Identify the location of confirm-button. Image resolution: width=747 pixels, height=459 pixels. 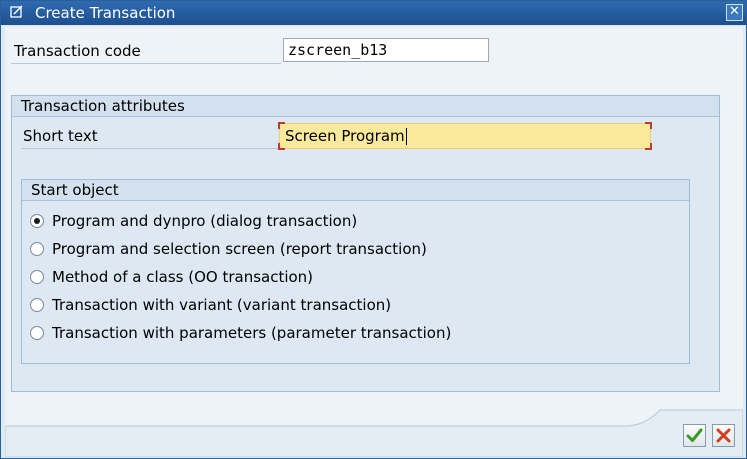
(694, 435).